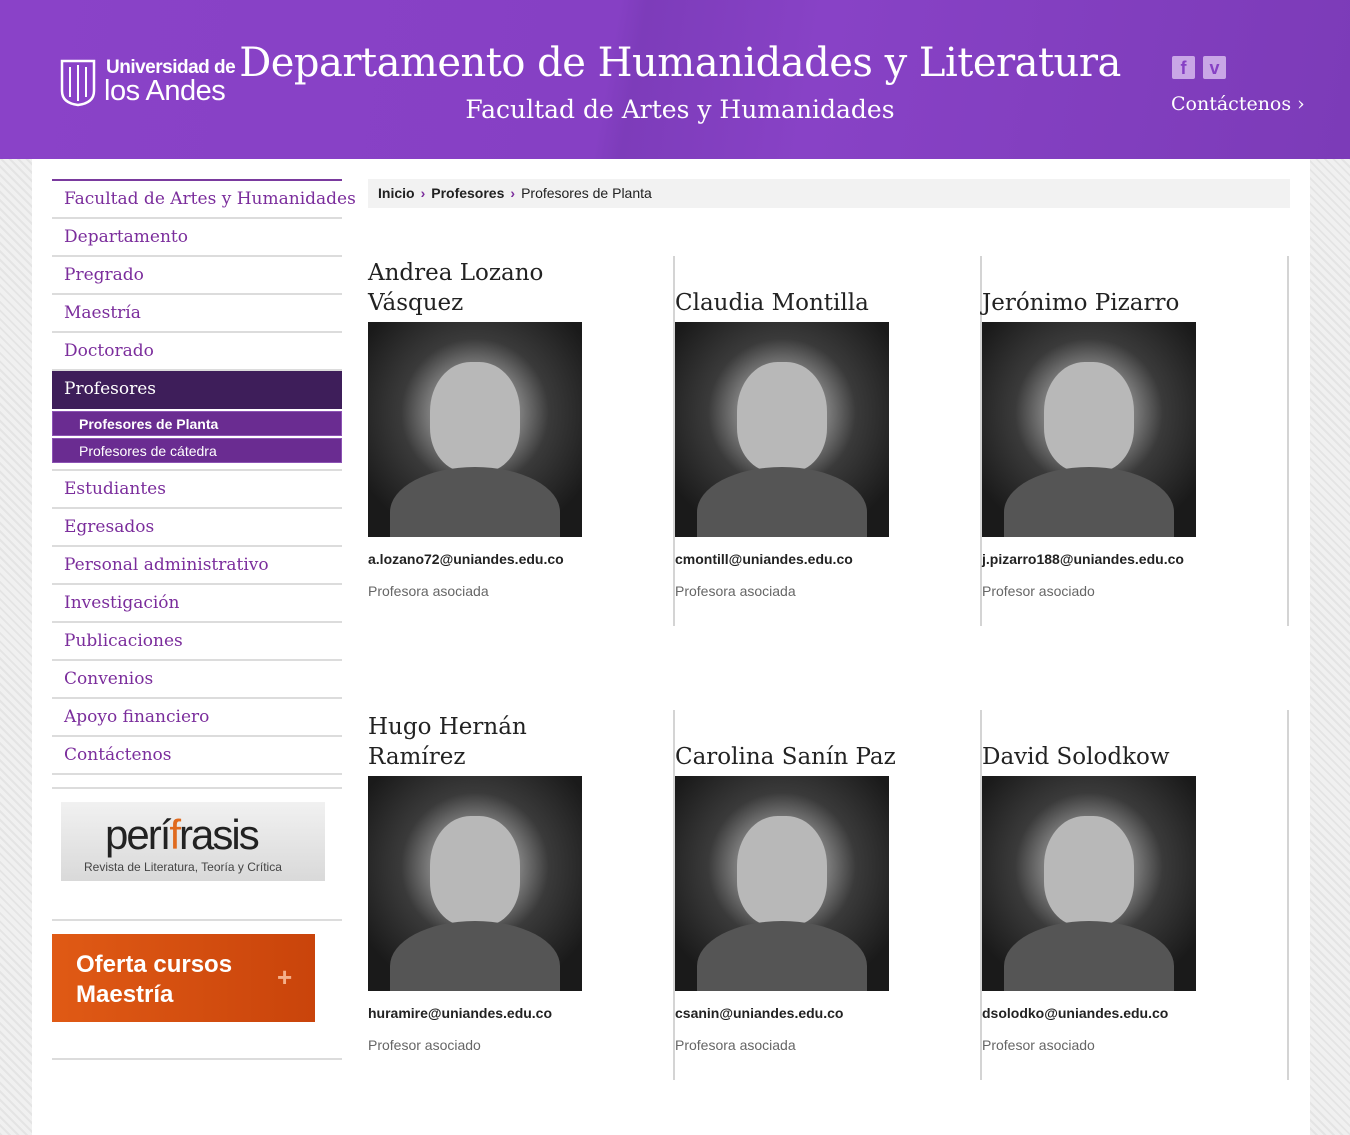  What do you see at coordinates (197, 680) in the screenshot?
I see `sidebar-item-convenios: Convenios` at bounding box center [197, 680].